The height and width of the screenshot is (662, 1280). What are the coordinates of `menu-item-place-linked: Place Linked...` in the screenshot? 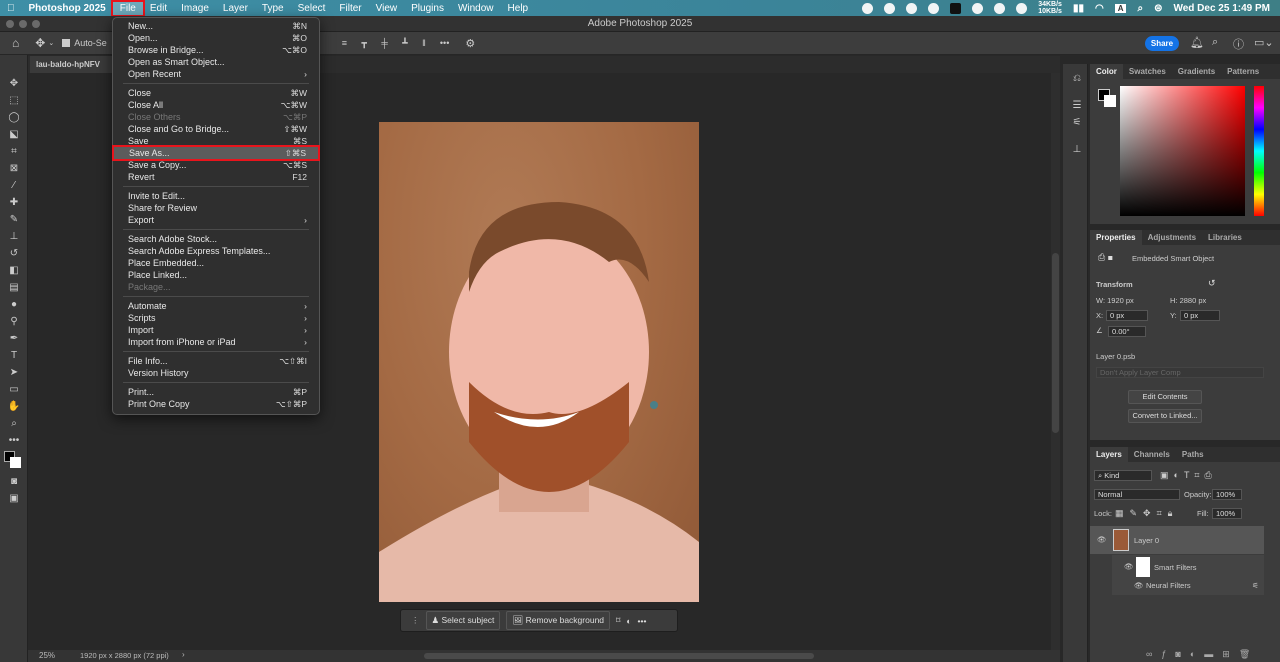 It's located at (216, 275).